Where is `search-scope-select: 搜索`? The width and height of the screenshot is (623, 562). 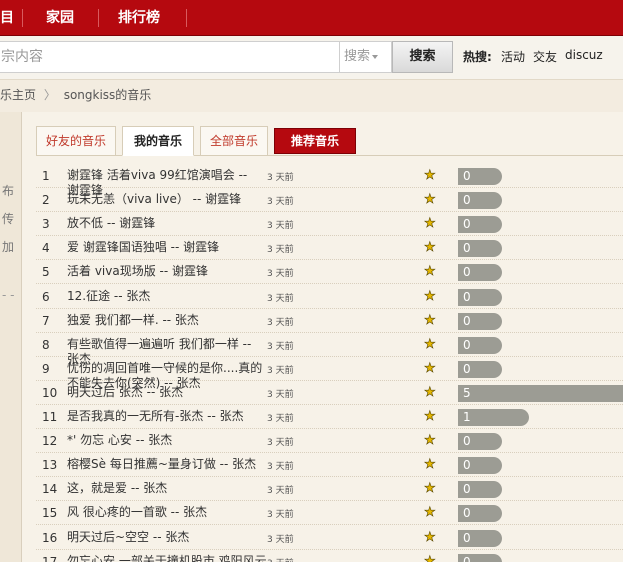
search-scope-select: 搜索 is located at coordinates (366, 57).